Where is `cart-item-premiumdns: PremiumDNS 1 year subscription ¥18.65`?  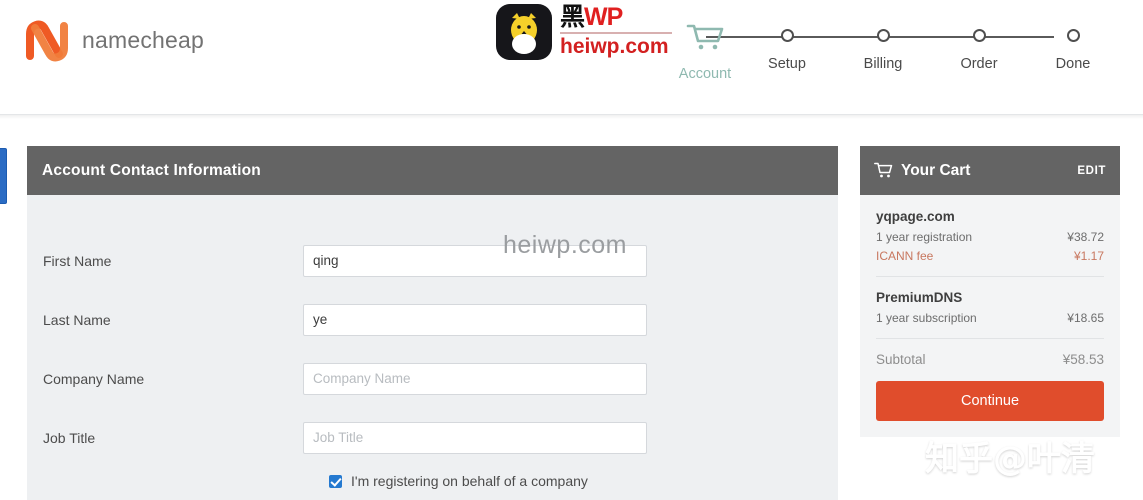
cart-item-premiumdns: PremiumDNS 1 year subscription ¥18.65 is located at coordinates (990, 307).